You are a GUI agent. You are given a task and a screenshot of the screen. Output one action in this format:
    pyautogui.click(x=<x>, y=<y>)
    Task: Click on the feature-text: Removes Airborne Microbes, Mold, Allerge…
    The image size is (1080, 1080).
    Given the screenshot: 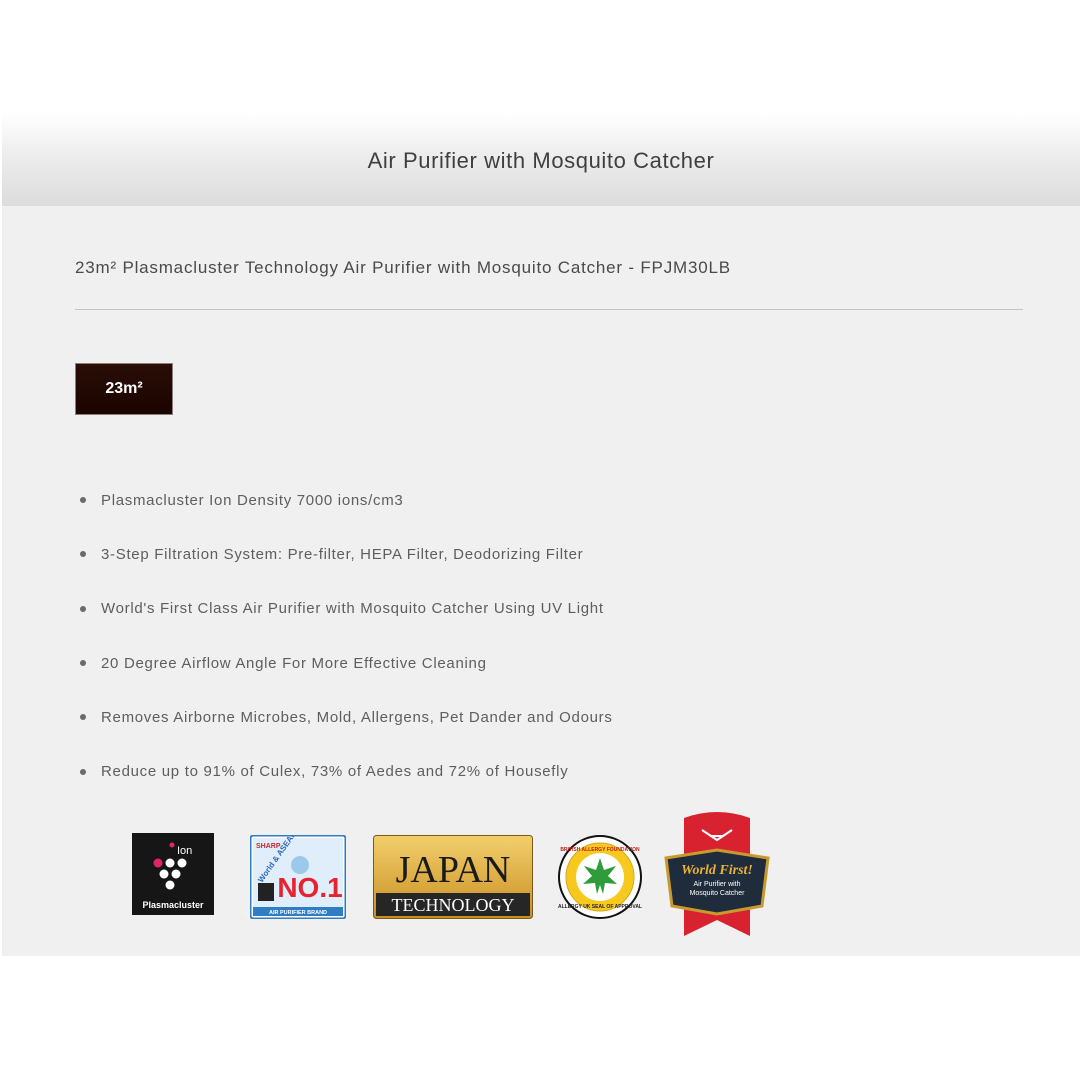 What is the action you would take?
    pyautogui.click(x=357, y=717)
    